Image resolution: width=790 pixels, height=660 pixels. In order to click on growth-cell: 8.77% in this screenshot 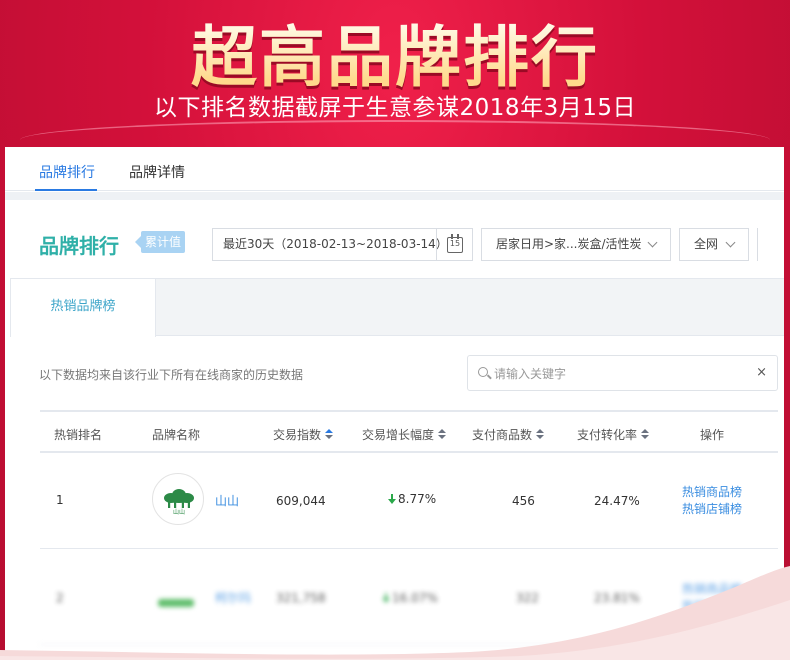, I will do `click(412, 499)`.